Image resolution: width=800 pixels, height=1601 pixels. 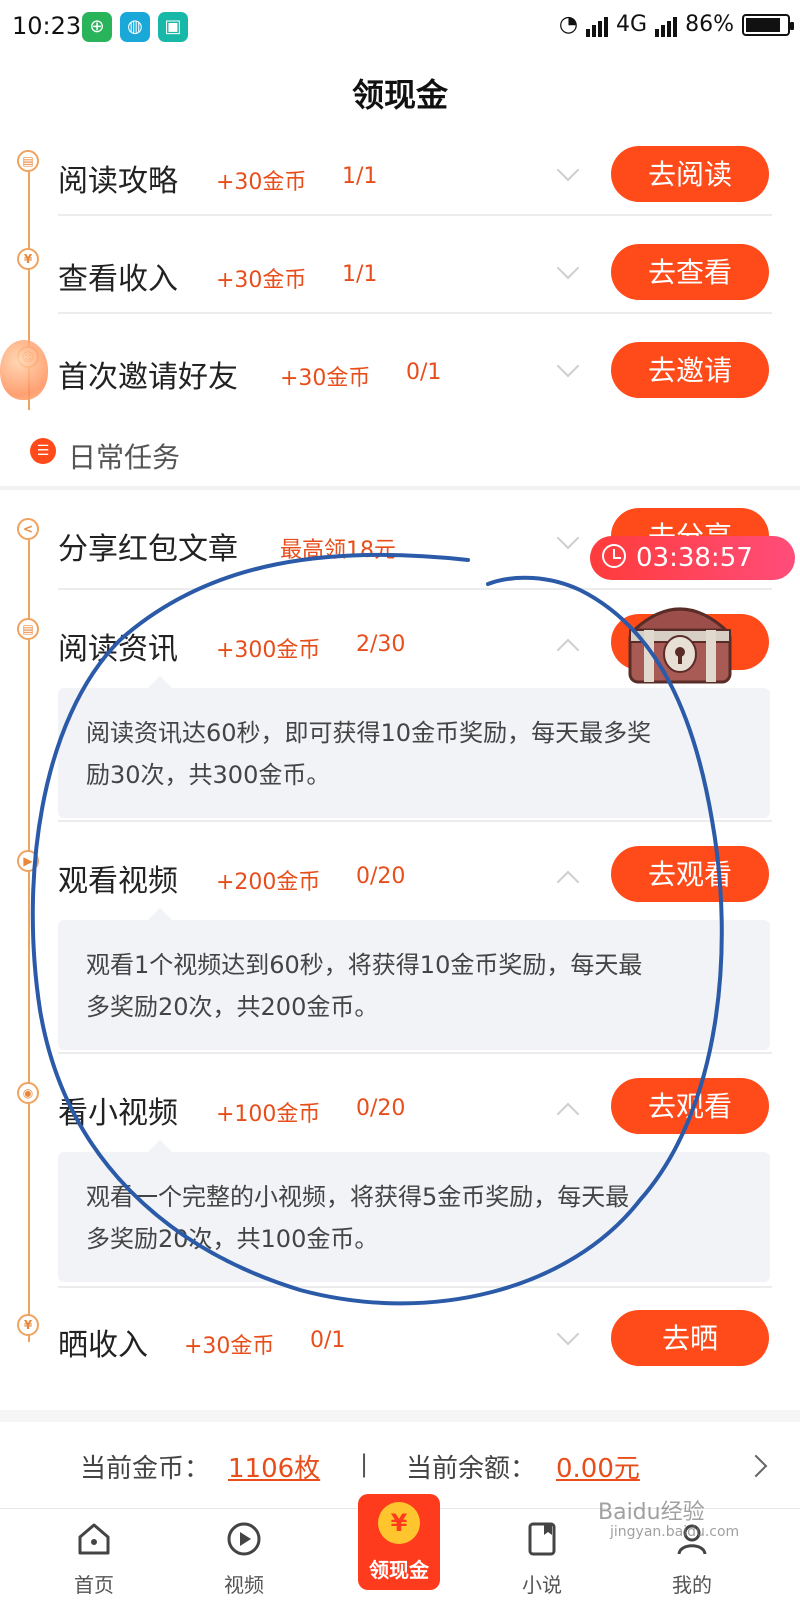 I want to click on task-progress: 2/30, so click(x=381, y=644).